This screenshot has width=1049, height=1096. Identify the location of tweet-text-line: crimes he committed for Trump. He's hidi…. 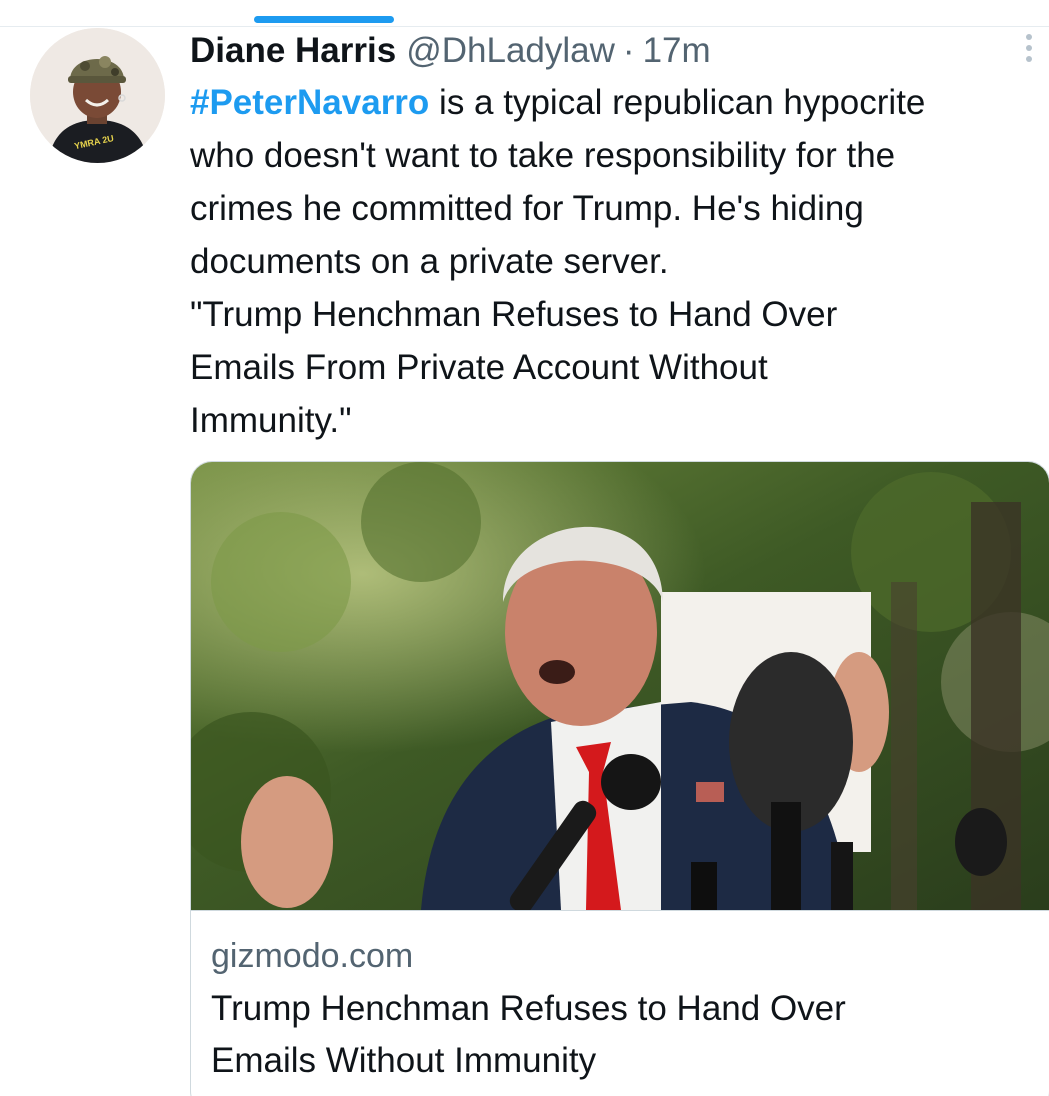
(527, 208).